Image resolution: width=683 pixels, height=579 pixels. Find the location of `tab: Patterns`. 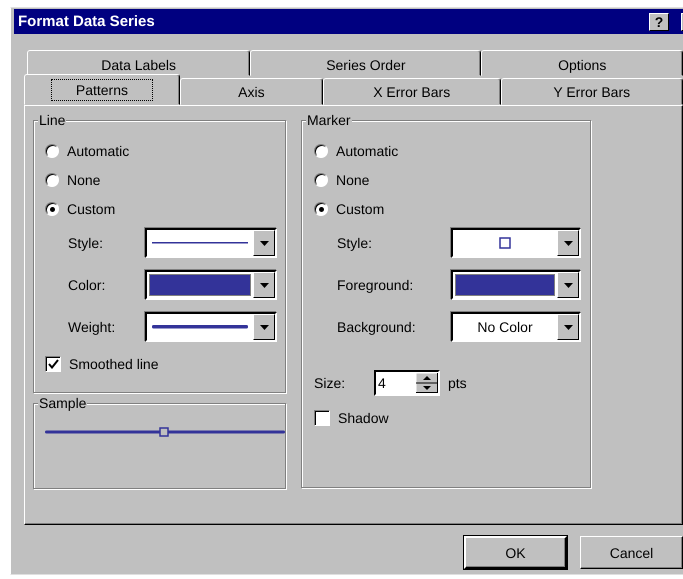

tab: Patterns is located at coordinates (102, 89).